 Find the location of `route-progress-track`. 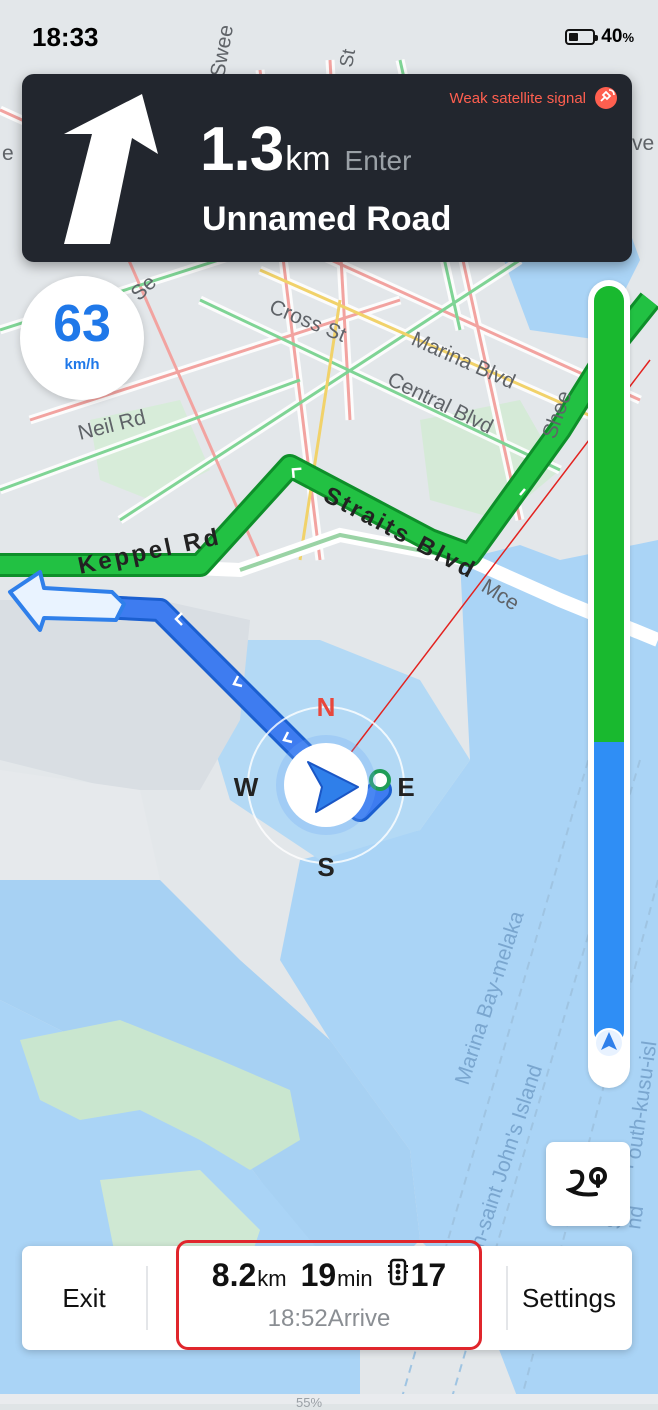

route-progress-track is located at coordinates (609, 666).